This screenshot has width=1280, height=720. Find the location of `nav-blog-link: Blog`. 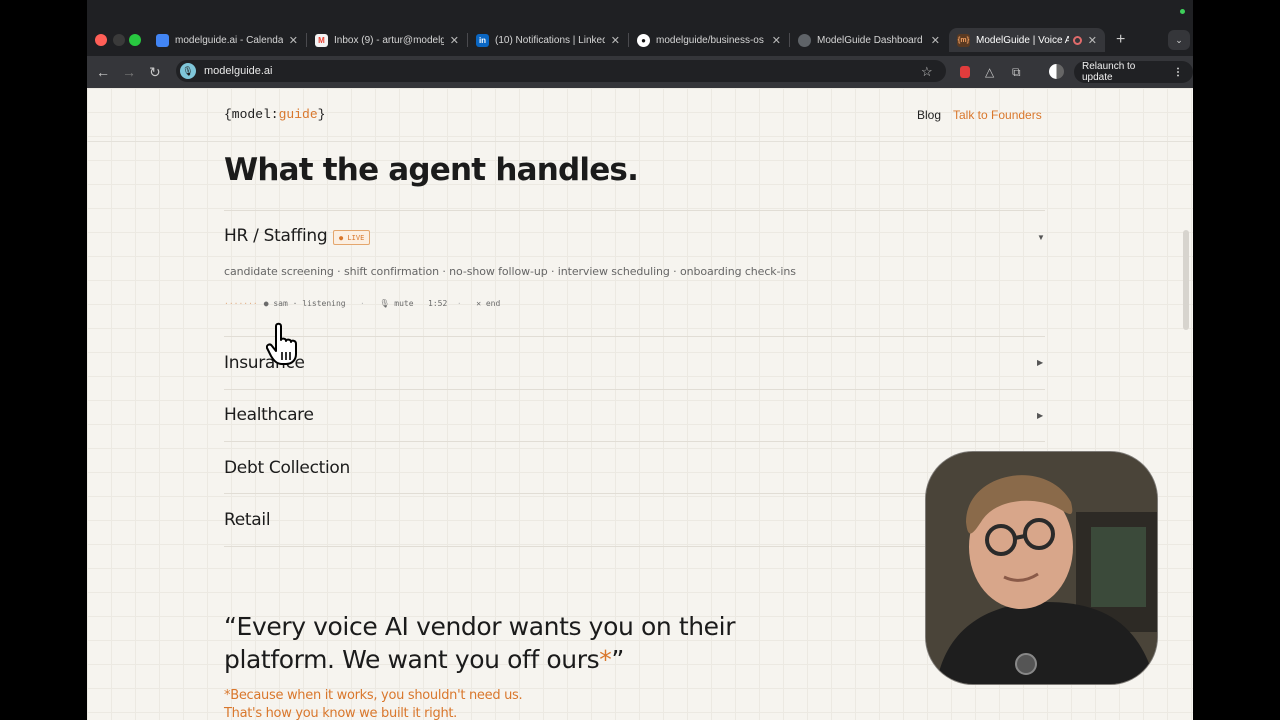

nav-blog-link: Blog is located at coordinates (929, 115).